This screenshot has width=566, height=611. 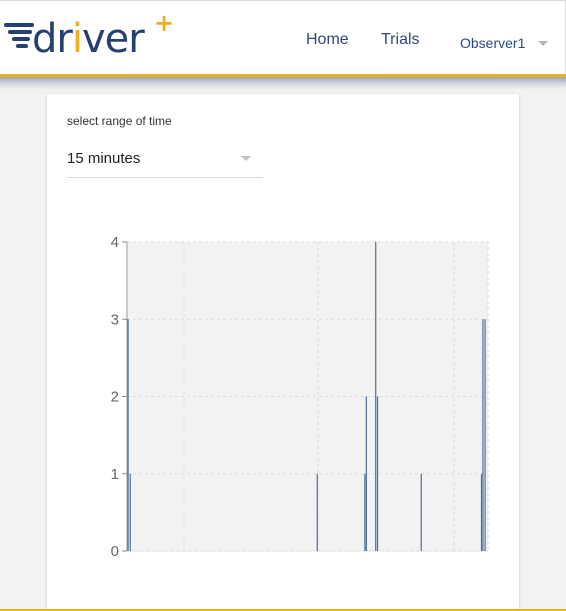 I want to click on y-tick-label: 2, so click(x=115, y=397).